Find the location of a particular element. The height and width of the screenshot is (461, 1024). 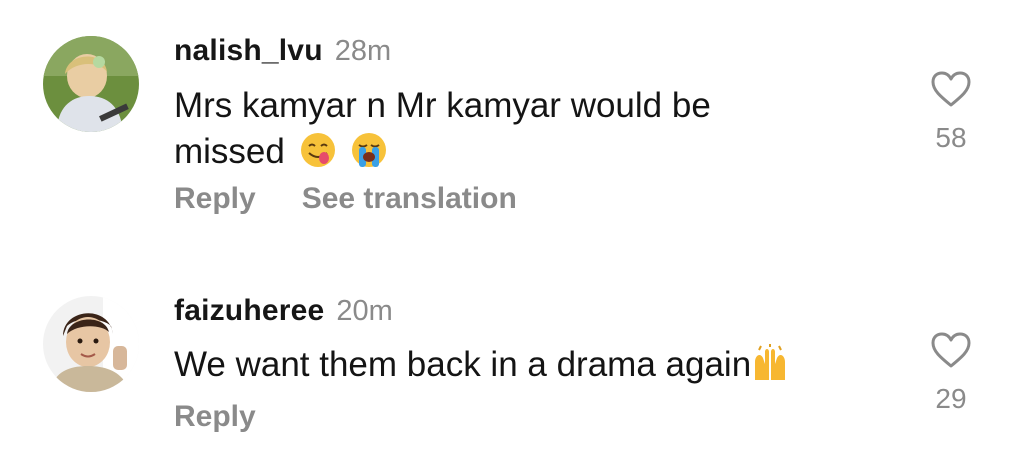

comment-text: Mrs kamyar n Mr kamyar would be missed is located at coordinates (514, 129).